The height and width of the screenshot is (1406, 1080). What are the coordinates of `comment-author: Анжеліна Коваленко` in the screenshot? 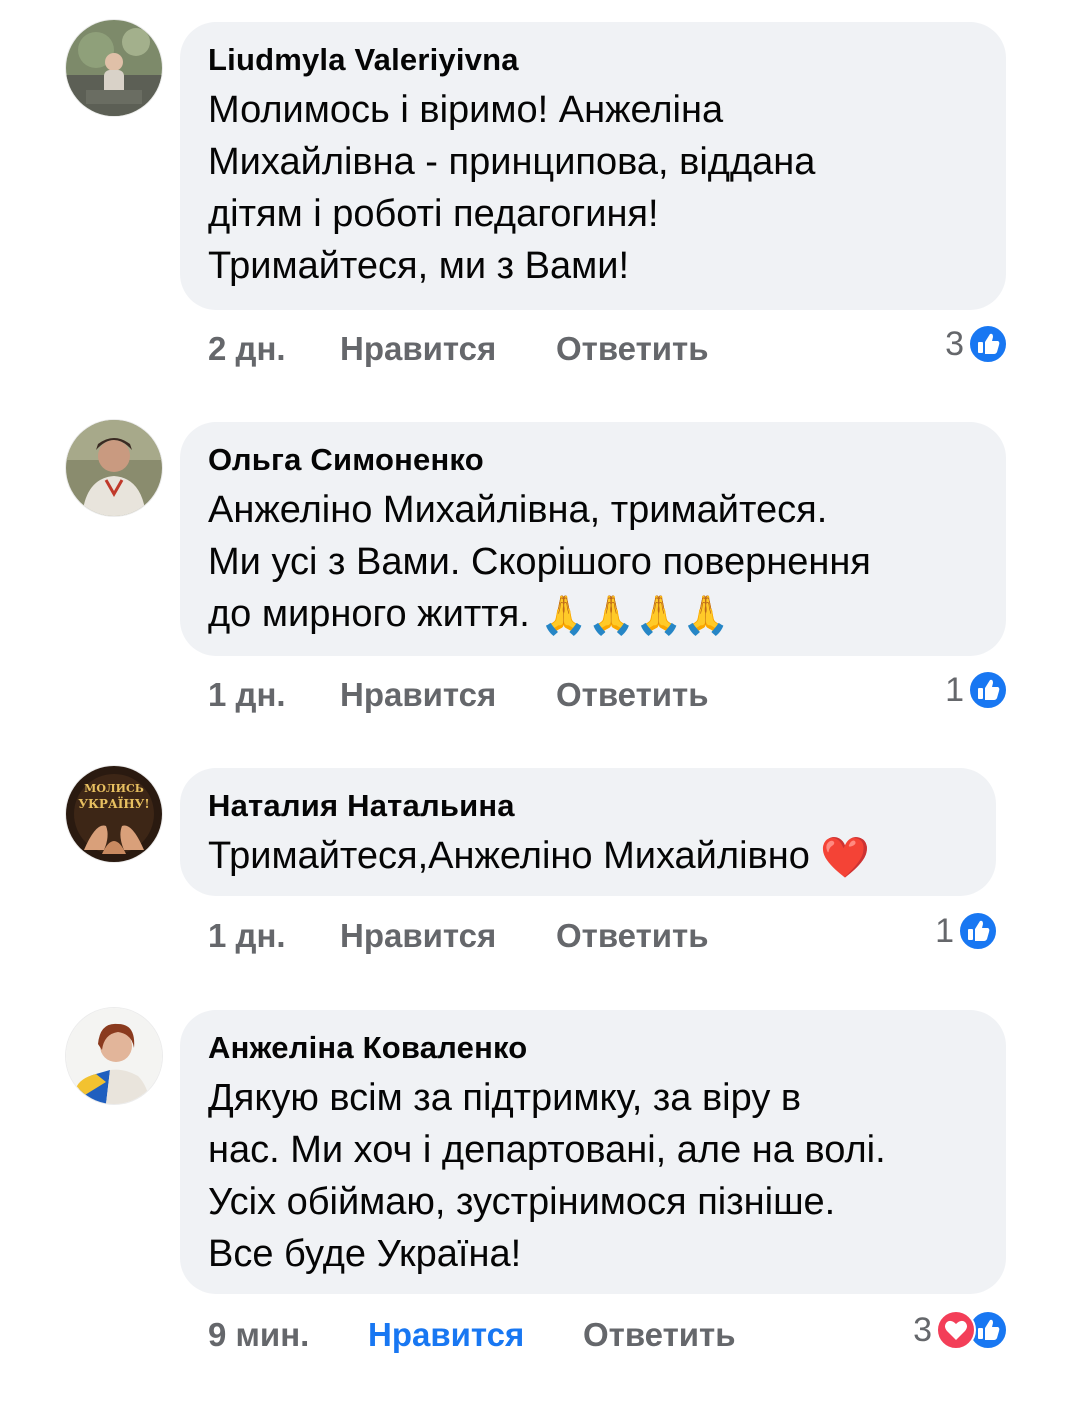 It's located at (593, 1048).